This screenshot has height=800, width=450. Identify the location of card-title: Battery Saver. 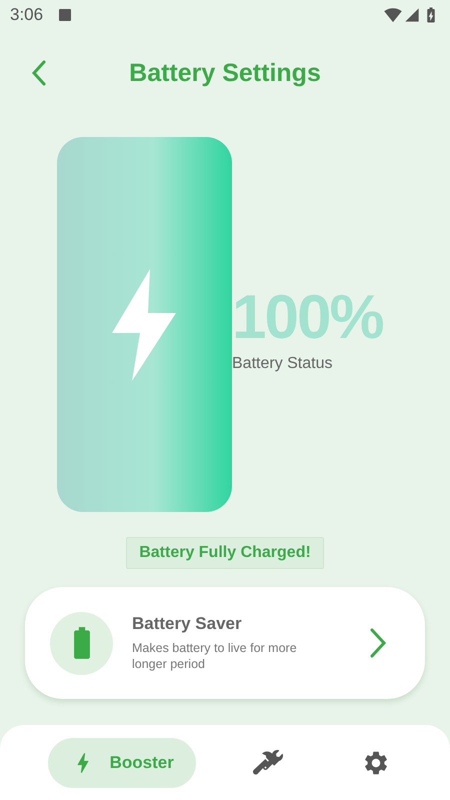
(187, 624).